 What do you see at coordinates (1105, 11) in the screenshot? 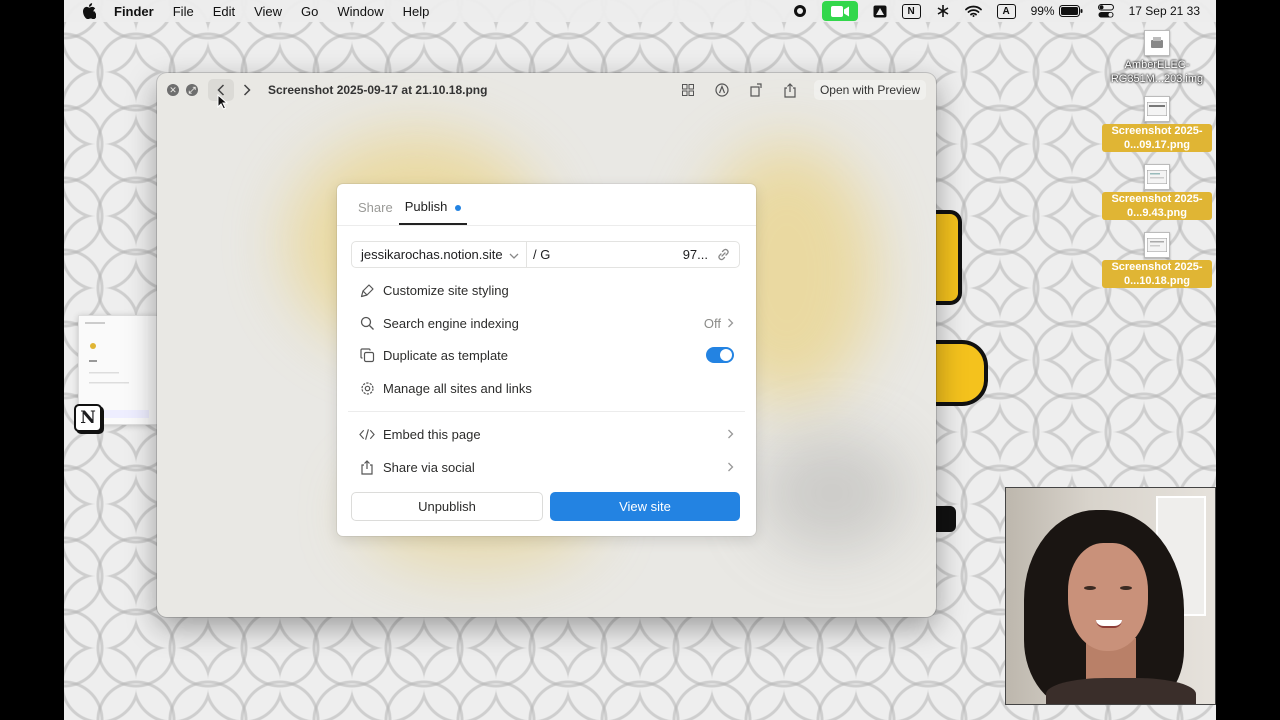
I see `control-center-icon` at bounding box center [1105, 11].